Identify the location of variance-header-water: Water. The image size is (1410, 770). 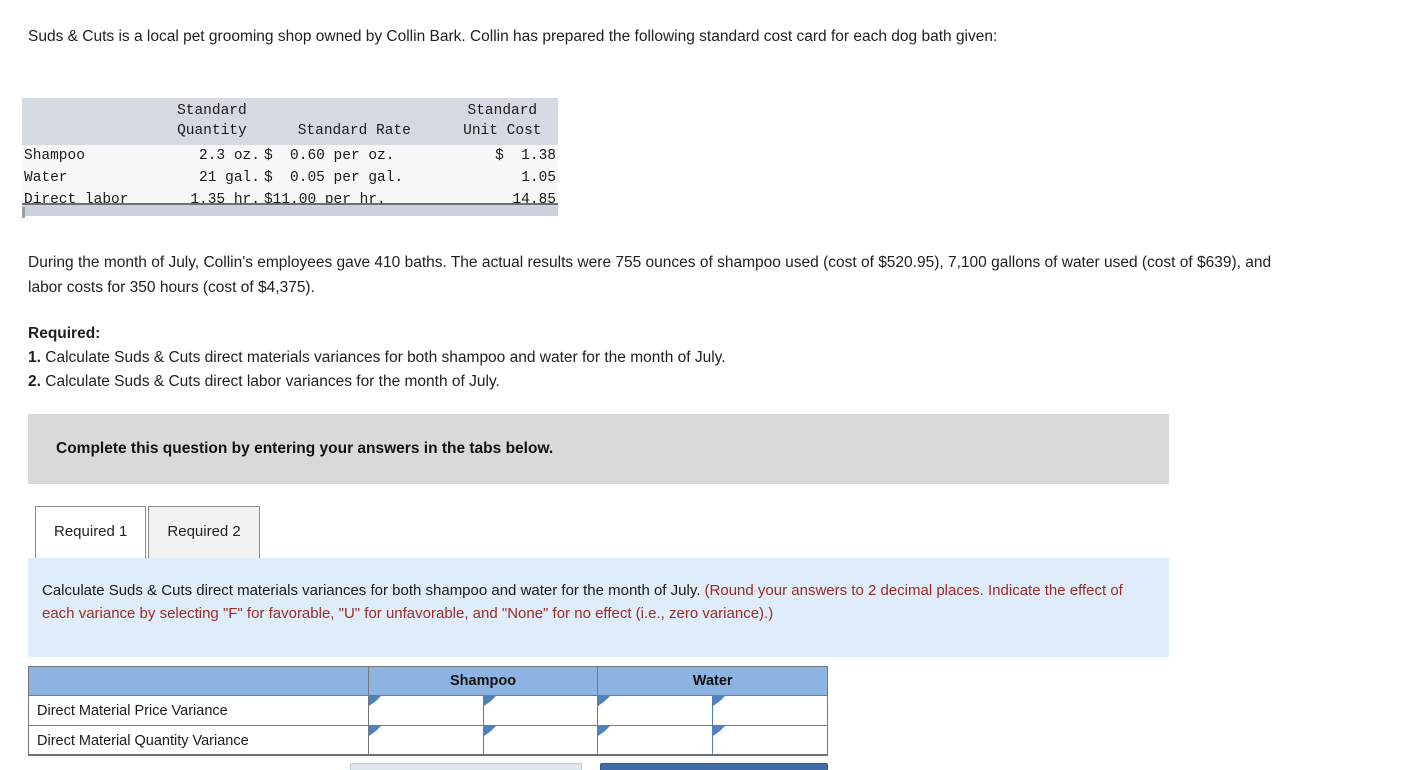
(712, 681).